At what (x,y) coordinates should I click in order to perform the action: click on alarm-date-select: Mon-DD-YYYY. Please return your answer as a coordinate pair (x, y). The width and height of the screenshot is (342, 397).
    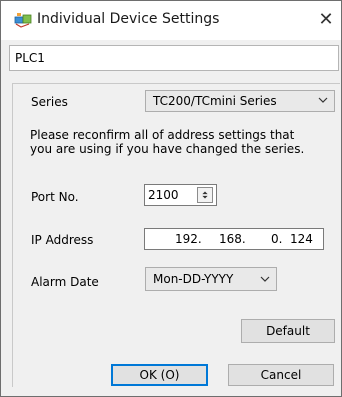
    Looking at the image, I should click on (211, 279).